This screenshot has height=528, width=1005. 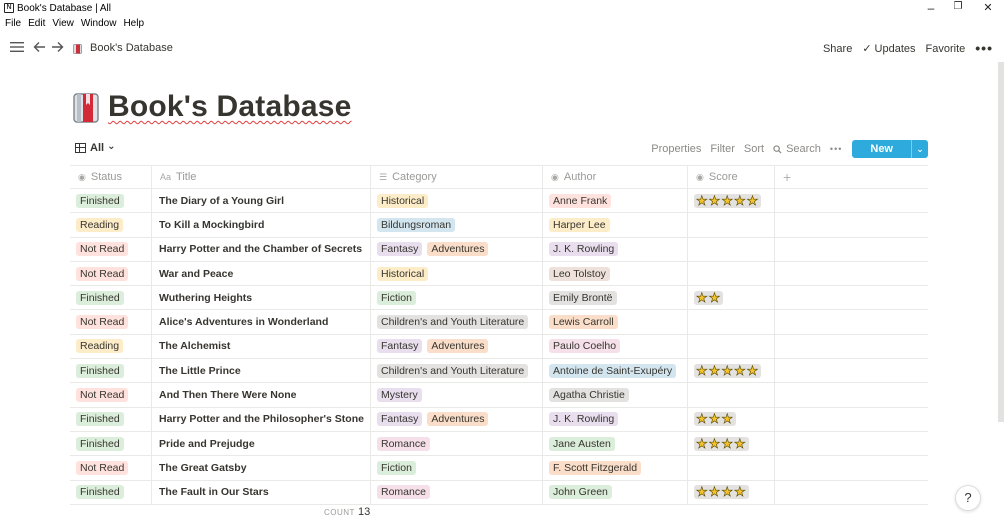 What do you see at coordinates (958, 6) in the screenshot?
I see `maximize-button: ❐` at bounding box center [958, 6].